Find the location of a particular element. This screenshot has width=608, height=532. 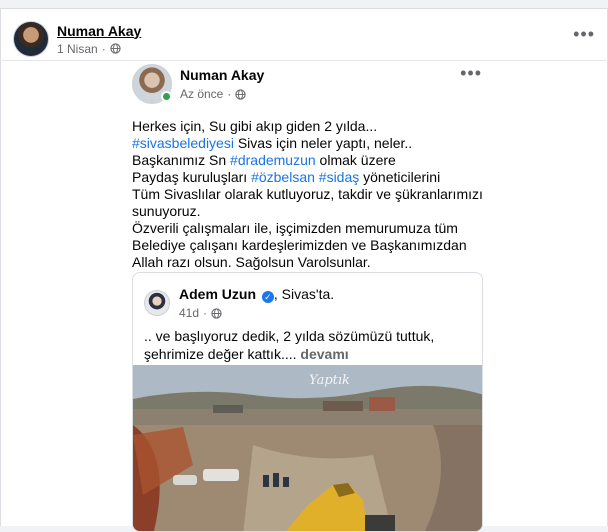

inner-author-name: Numan Akay is located at coordinates (222, 75).